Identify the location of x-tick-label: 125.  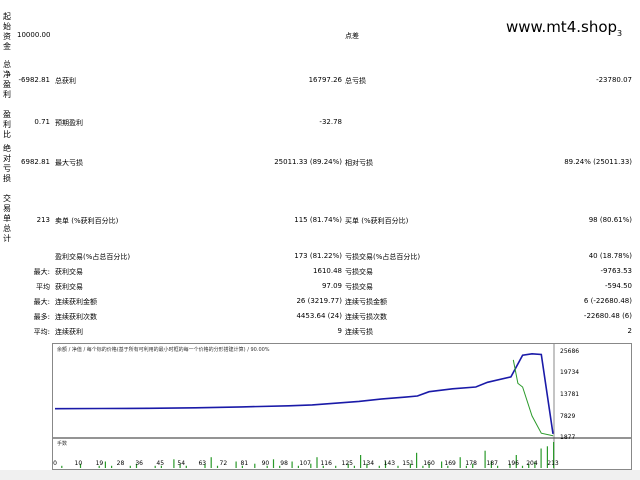
(347, 463).